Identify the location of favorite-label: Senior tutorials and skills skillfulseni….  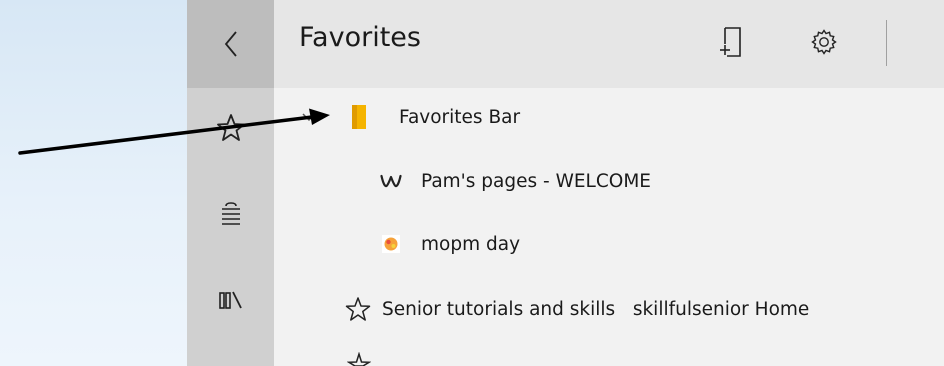
(596, 309).